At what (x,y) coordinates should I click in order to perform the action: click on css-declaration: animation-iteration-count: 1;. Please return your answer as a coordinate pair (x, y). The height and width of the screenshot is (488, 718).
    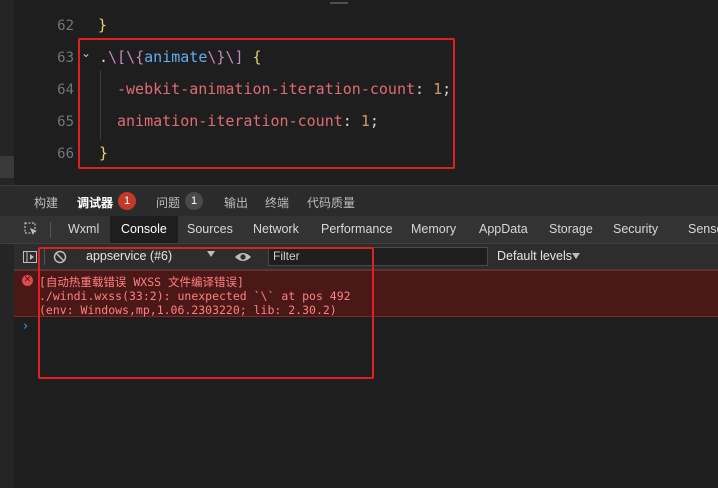
    Looking at the image, I should click on (248, 121).